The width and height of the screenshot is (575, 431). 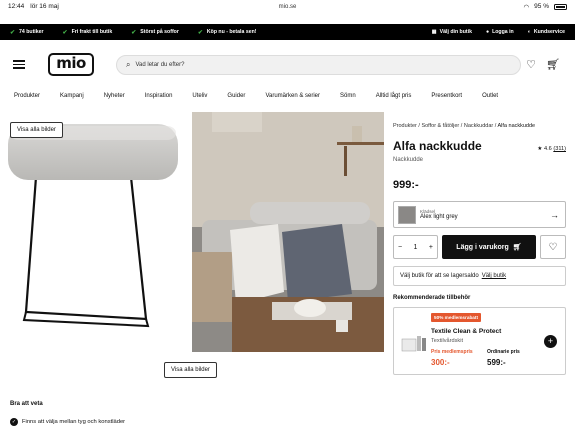 I want to click on nav-item: Nyheter, so click(x=114, y=96).